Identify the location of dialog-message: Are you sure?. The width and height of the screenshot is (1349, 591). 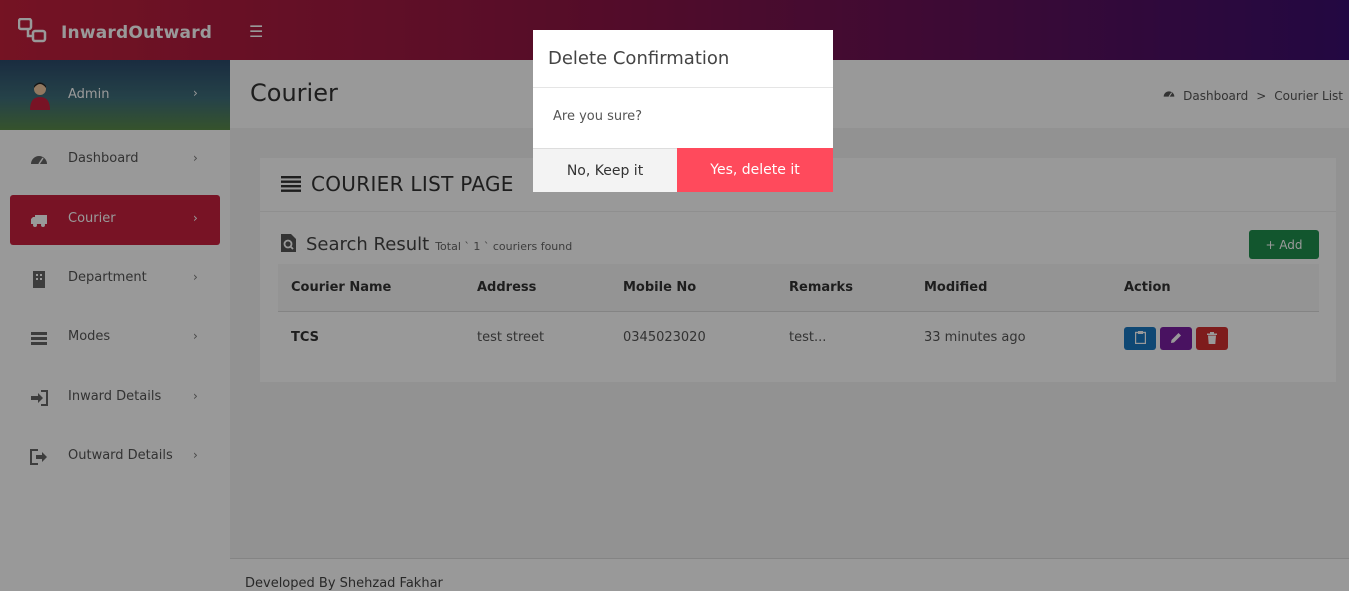
(598, 116).